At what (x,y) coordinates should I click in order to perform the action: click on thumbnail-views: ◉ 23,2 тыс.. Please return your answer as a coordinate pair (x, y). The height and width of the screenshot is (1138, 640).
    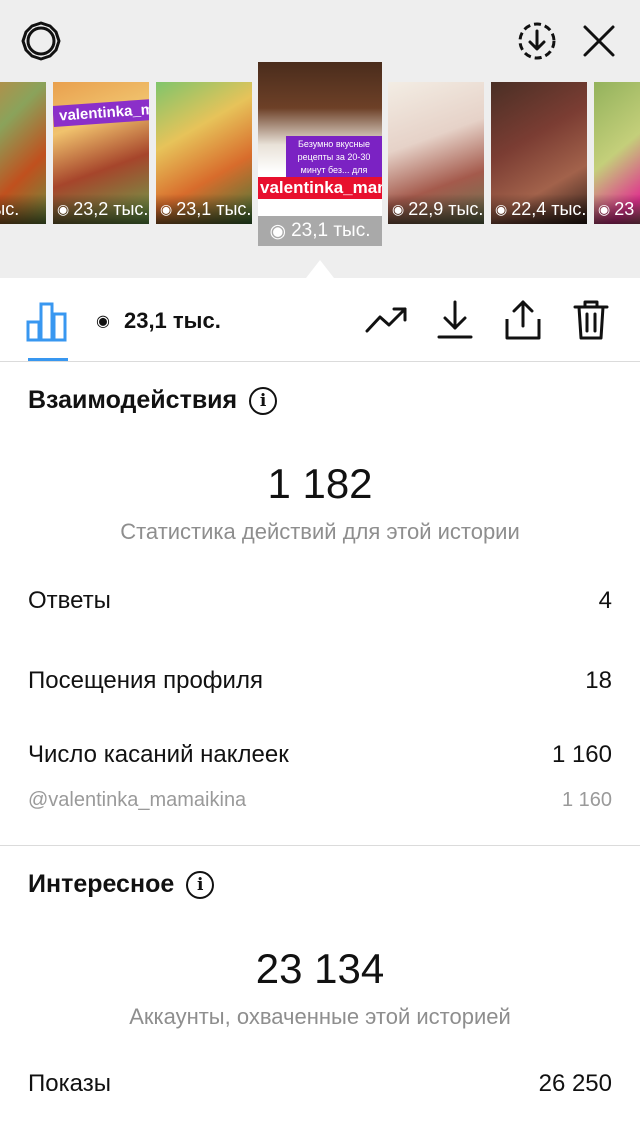
    Looking at the image, I should click on (101, 209).